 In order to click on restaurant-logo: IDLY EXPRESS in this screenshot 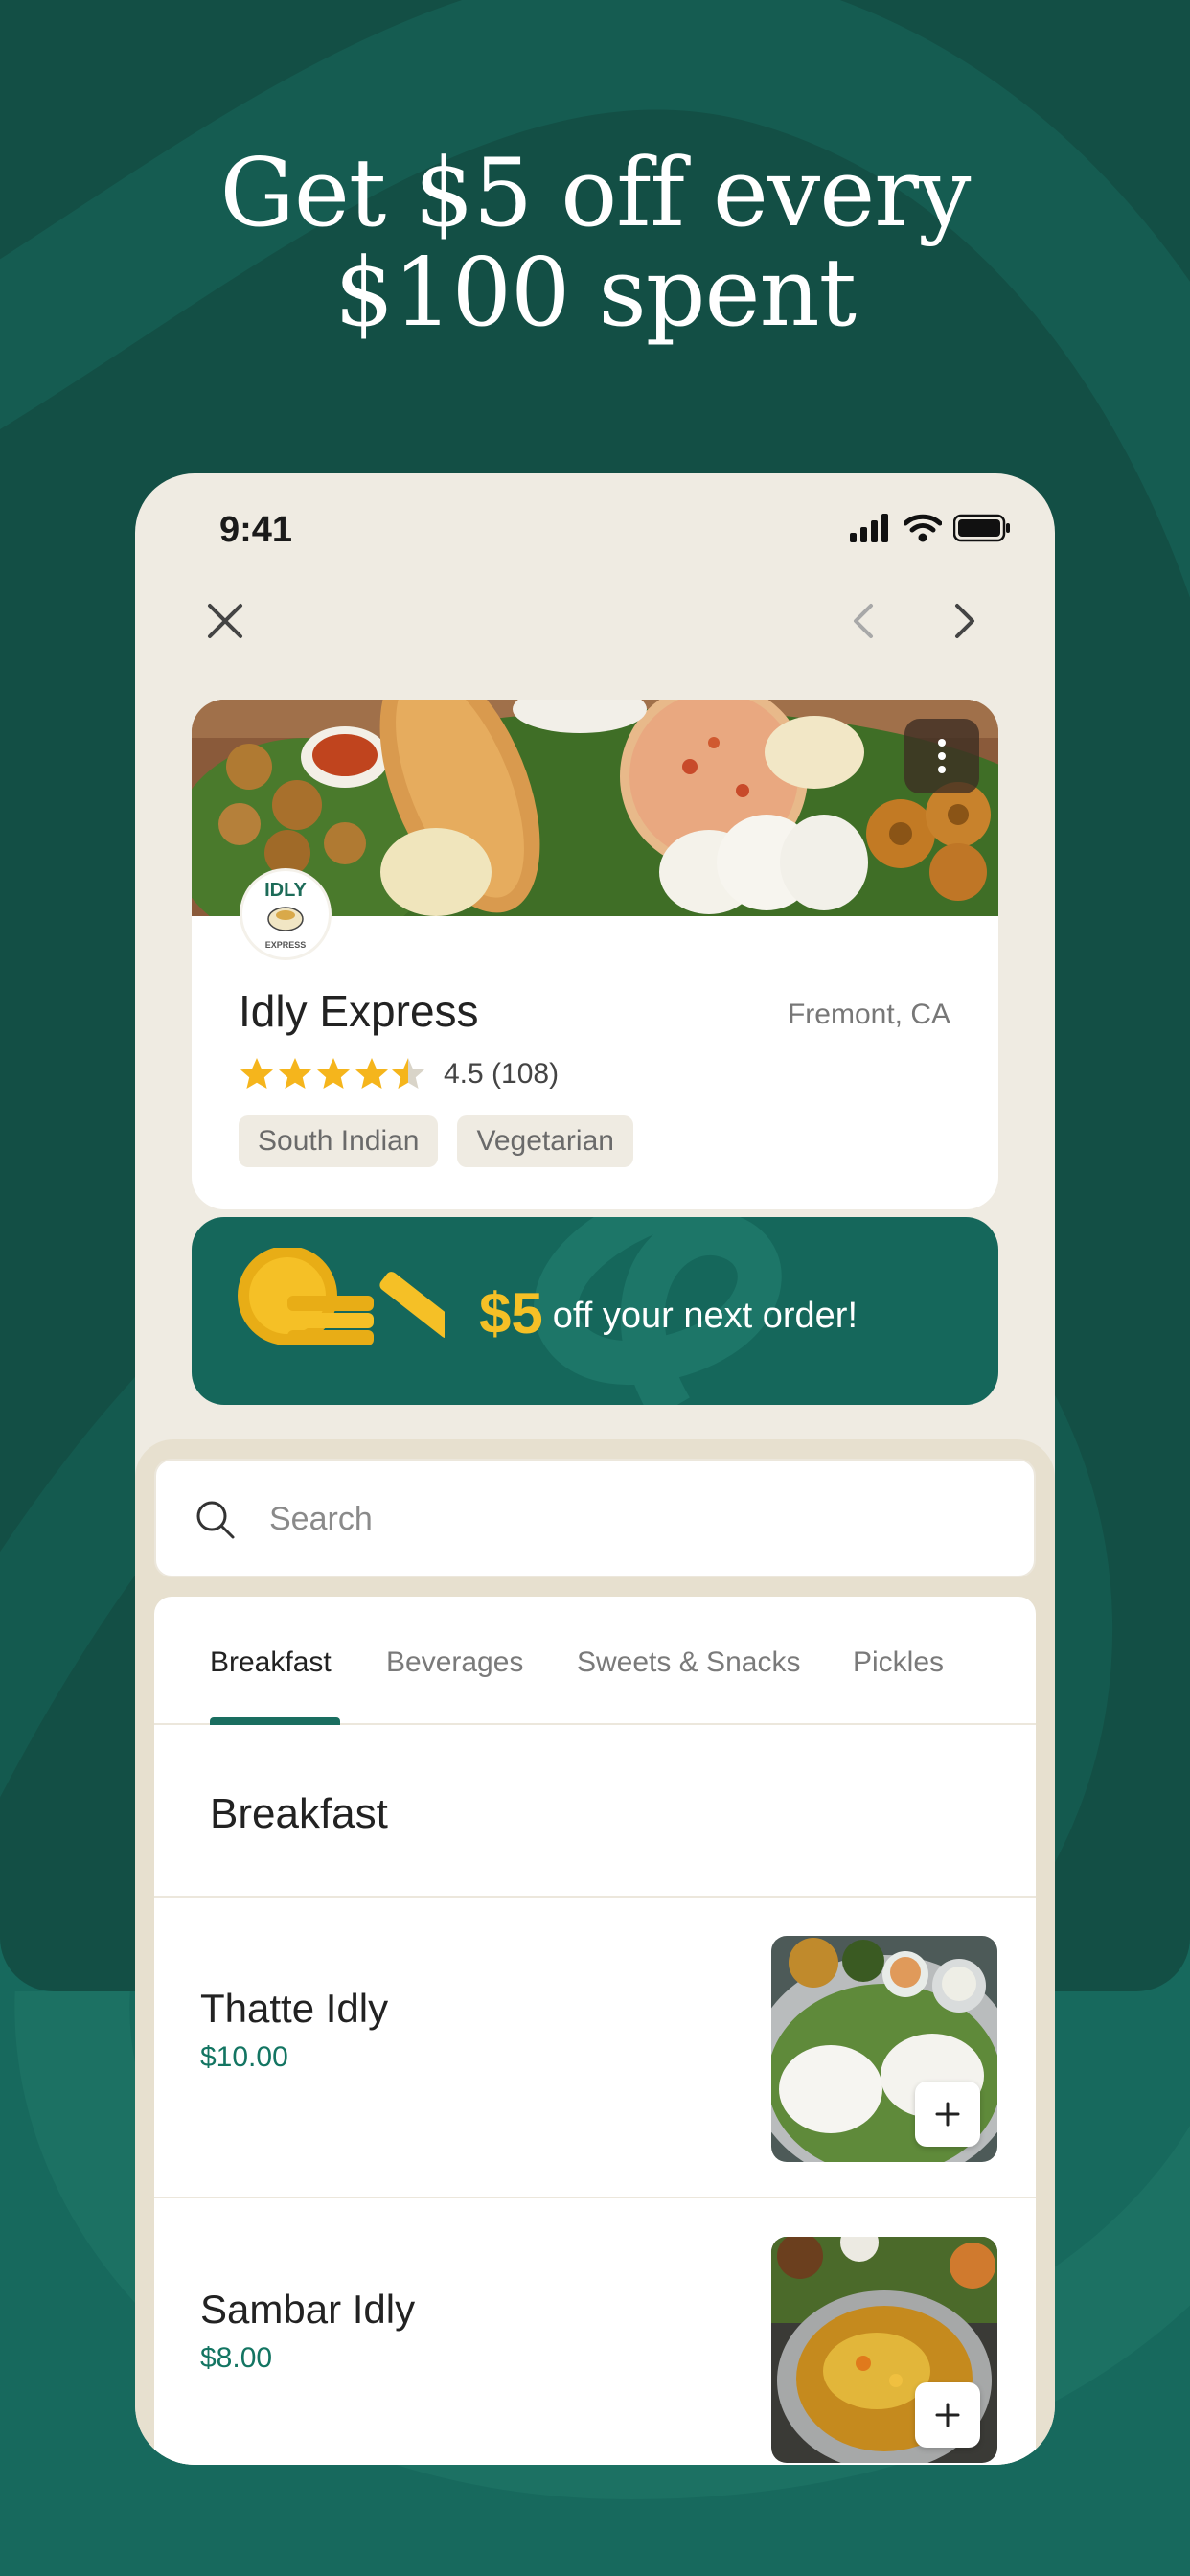, I will do `click(286, 914)`.